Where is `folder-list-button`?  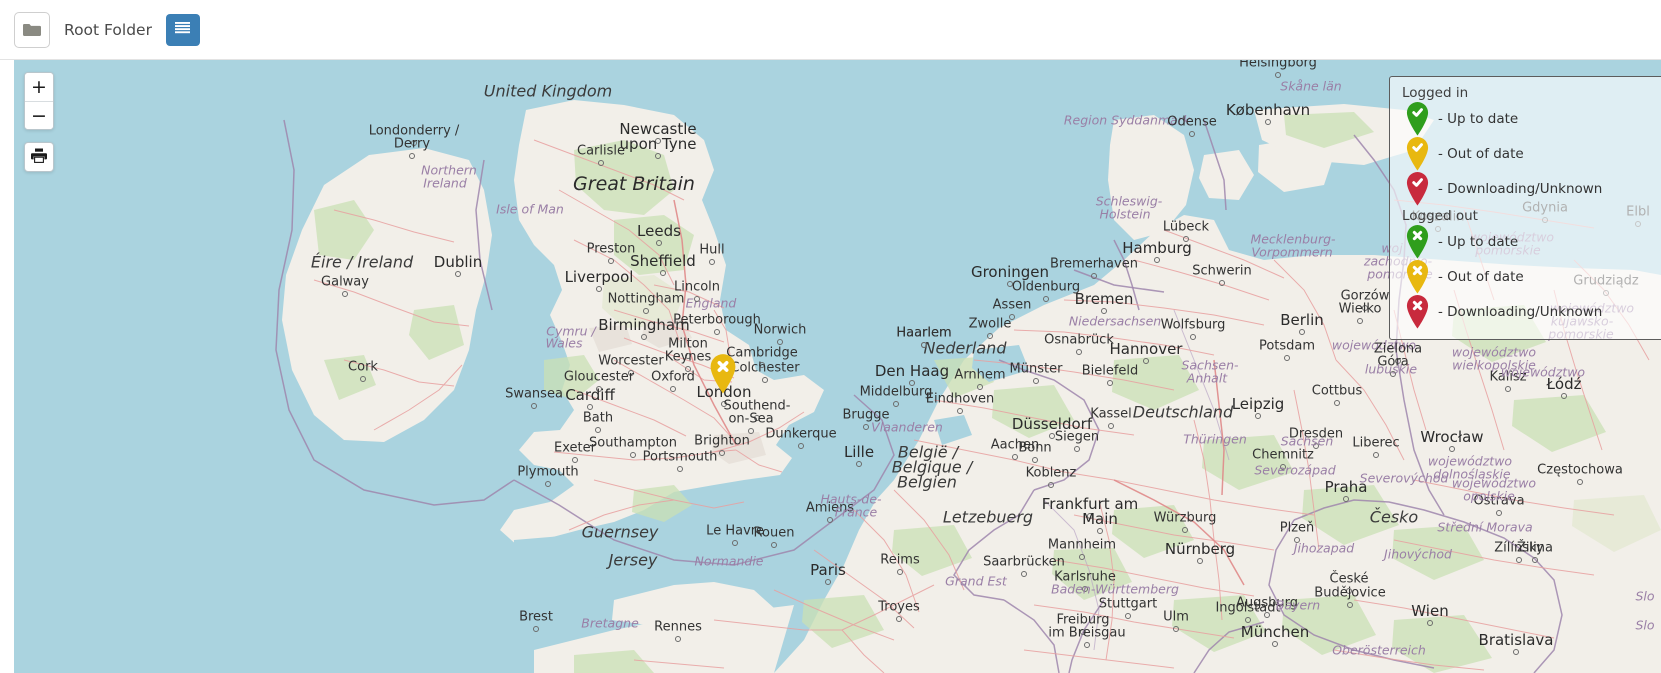 folder-list-button is located at coordinates (182, 29).